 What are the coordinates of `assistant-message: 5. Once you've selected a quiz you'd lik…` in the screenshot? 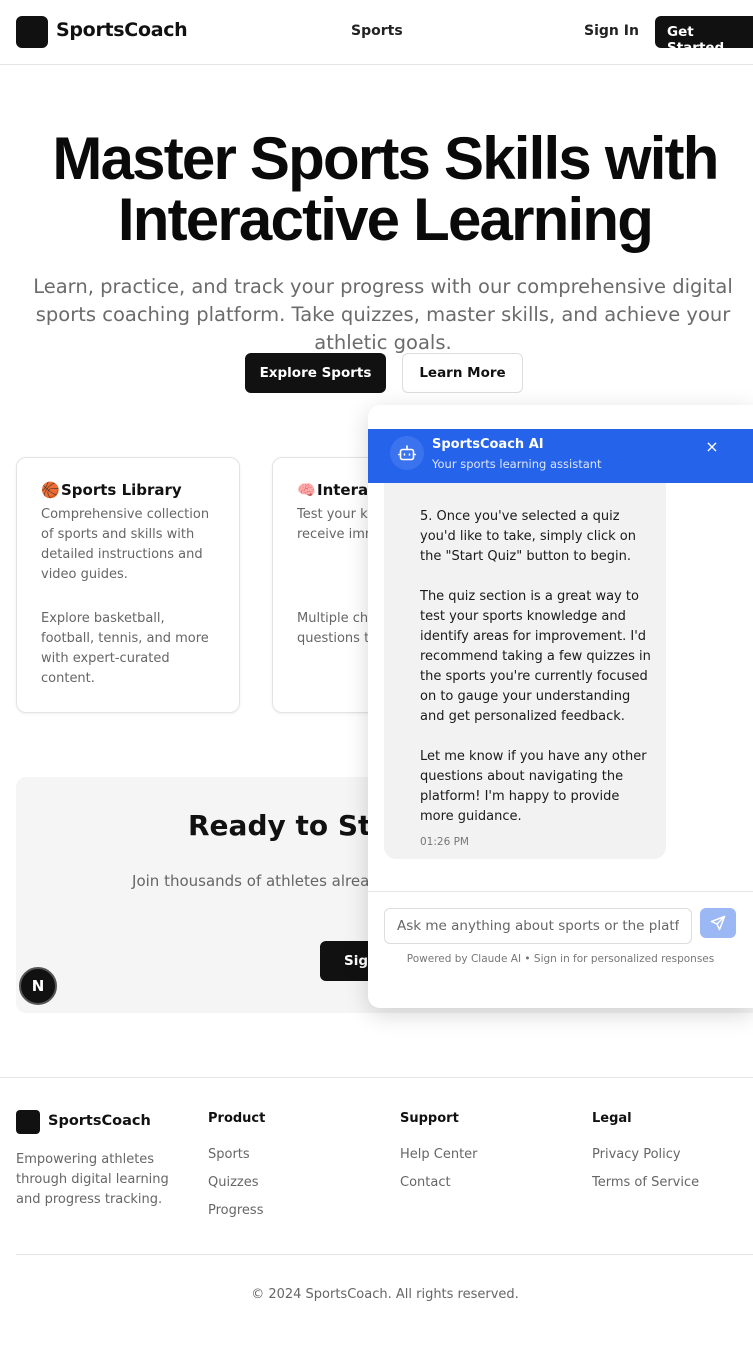 It's located at (525, 671).